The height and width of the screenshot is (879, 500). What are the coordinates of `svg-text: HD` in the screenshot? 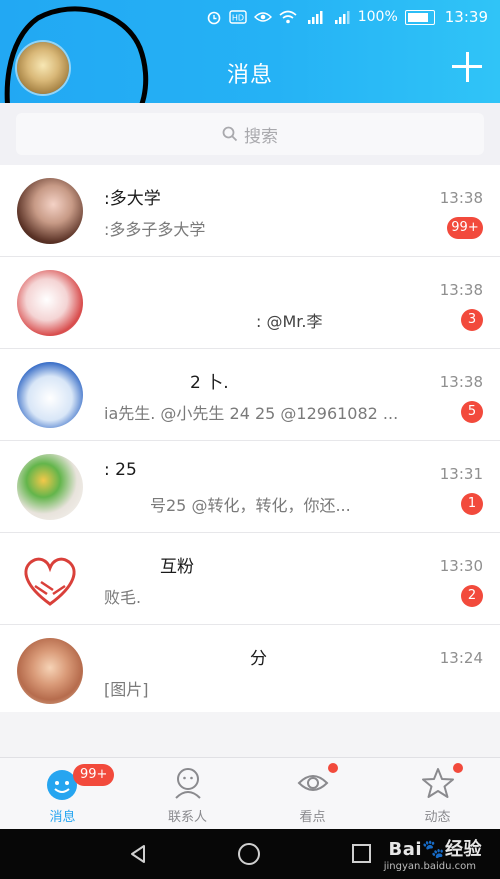 It's located at (238, 18).